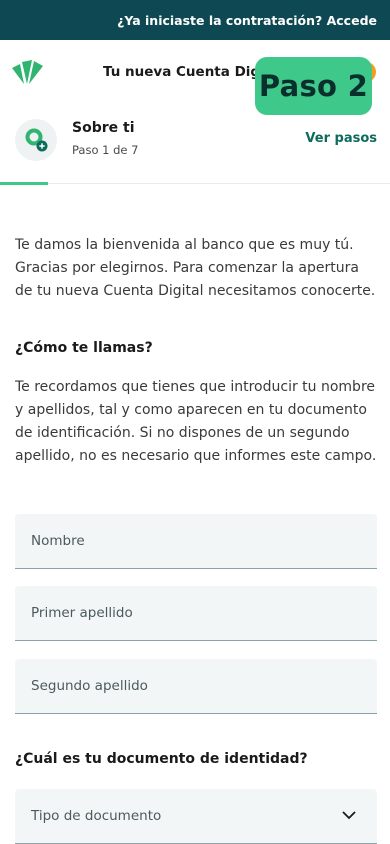  Describe the element at coordinates (349, 815) in the screenshot. I see `chevron-down-icon` at that location.